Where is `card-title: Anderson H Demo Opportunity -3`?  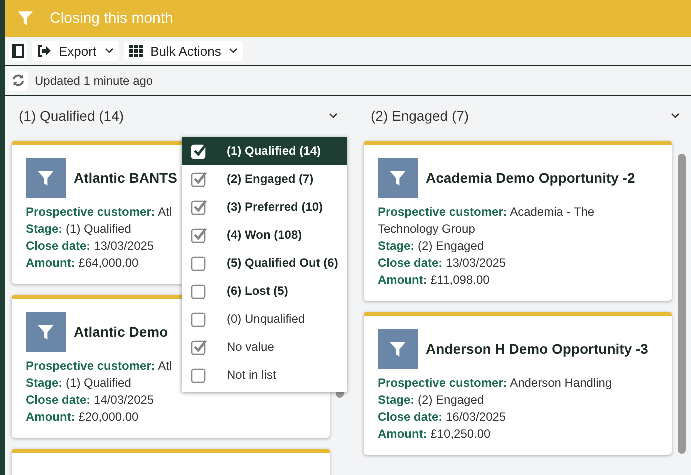
card-title: Anderson H Demo Opportunity -3 is located at coordinates (537, 349).